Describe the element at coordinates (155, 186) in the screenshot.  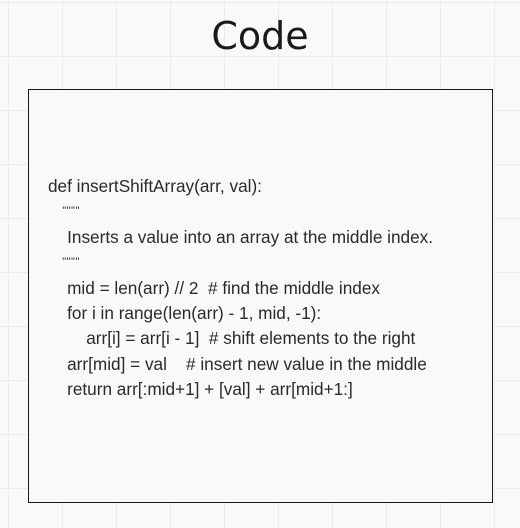
I see `code-line: def insertShiftArray(arr, val):` at that location.